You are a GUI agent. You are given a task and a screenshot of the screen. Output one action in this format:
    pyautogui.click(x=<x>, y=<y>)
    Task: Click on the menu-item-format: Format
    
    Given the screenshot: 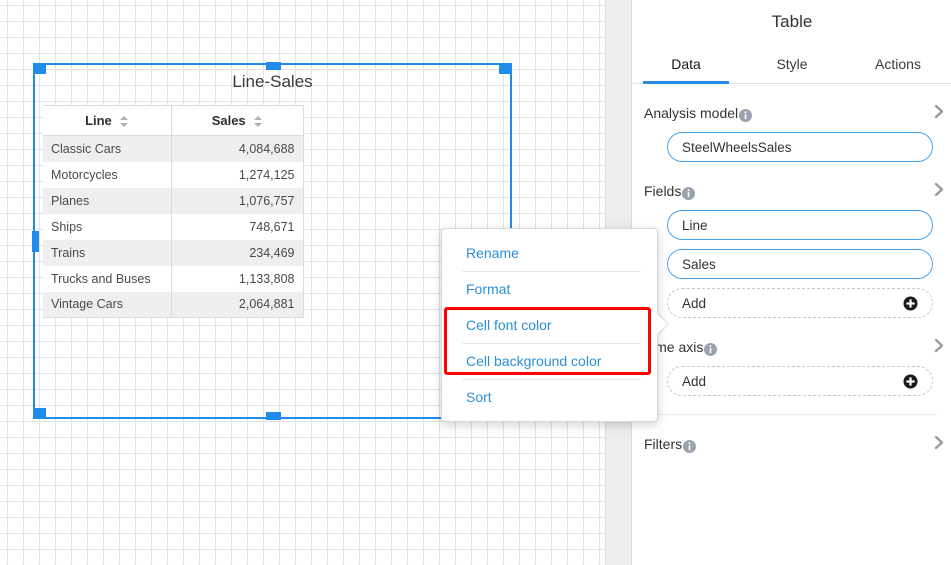 What is the action you would take?
    pyautogui.click(x=549, y=289)
    